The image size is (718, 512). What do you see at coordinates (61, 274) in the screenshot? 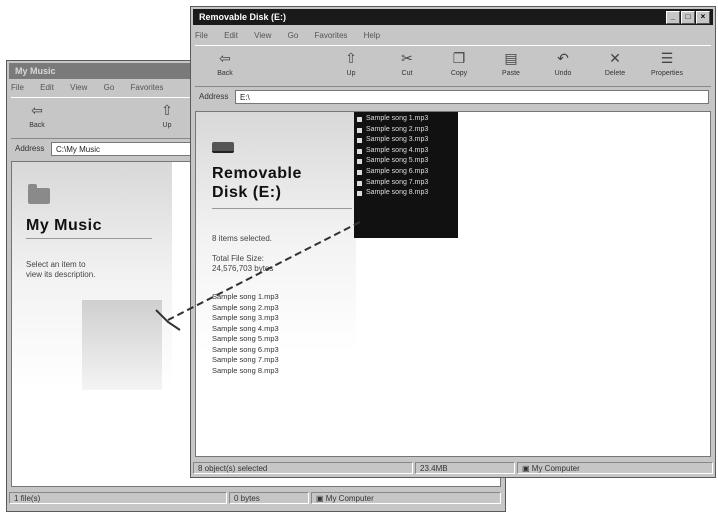
I see `panel-hint-2: view its description.` at bounding box center [61, 274].